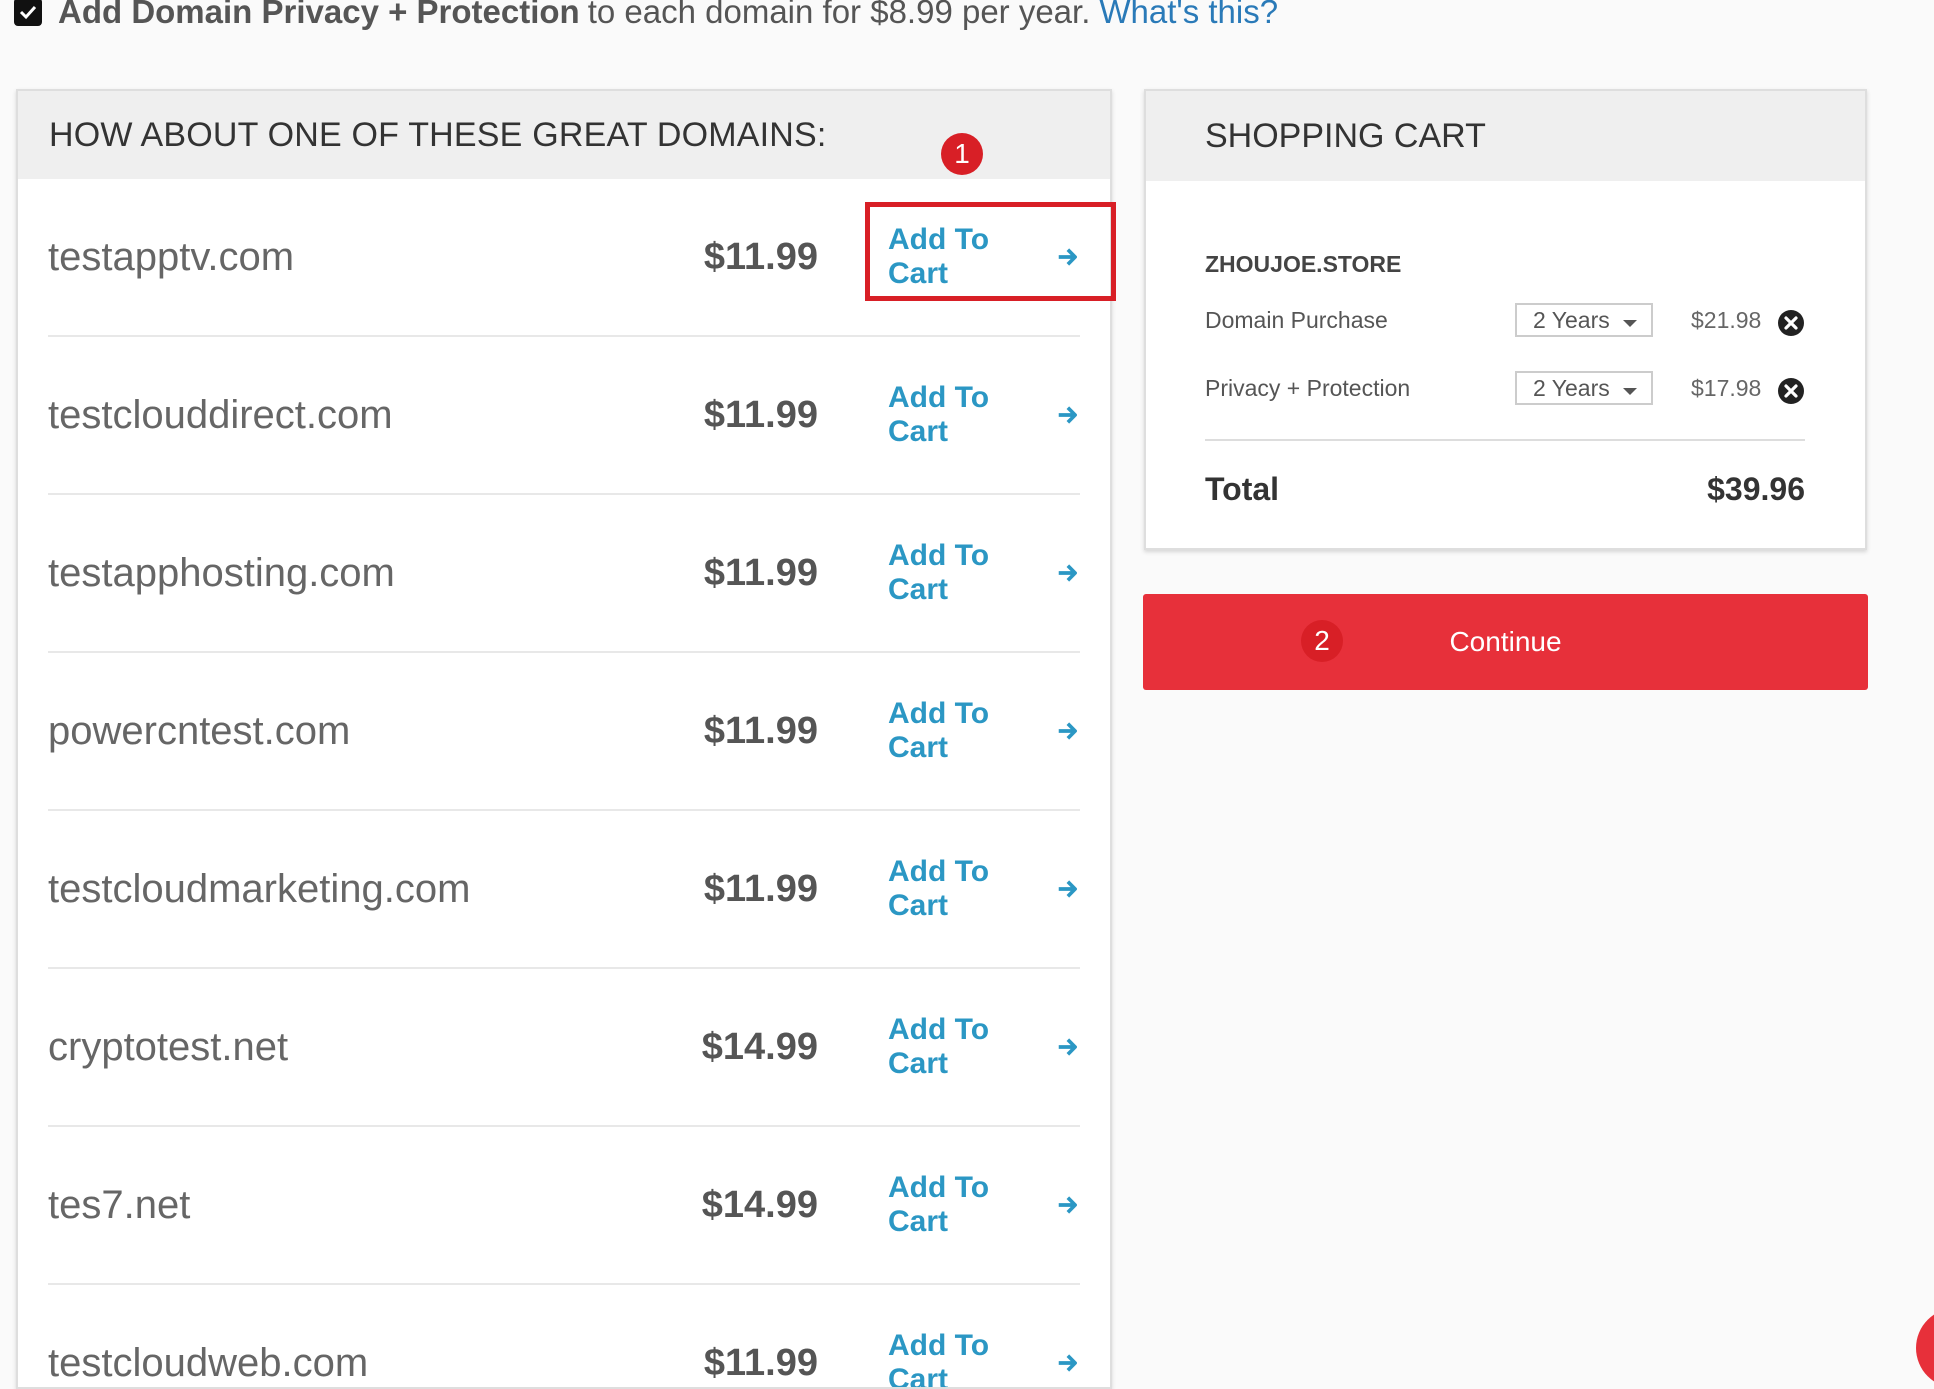  What do you see at coordinates (1726, 387) in the screenshot?
I see `cart-line-price: $17.98` at bounding box center [1726, 387].